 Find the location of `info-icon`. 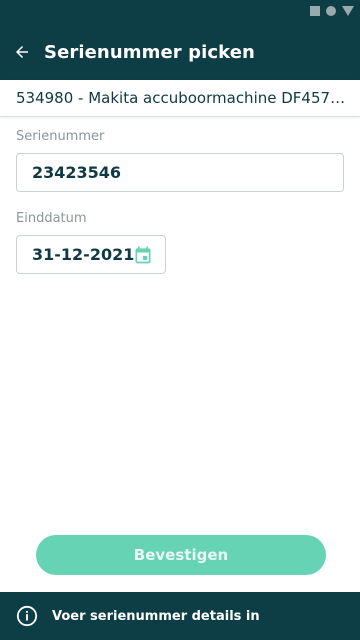

info-icon is located at coordinates (27, 616).